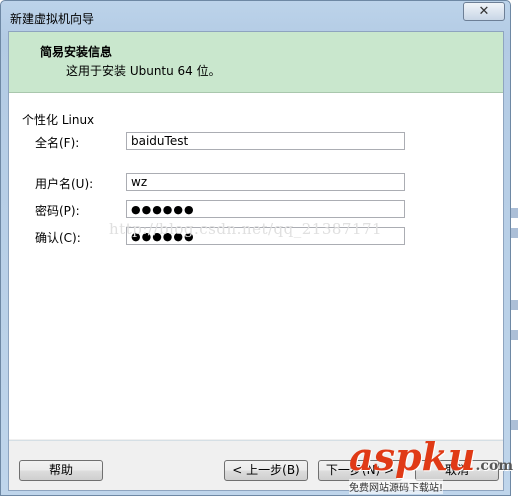  I want to click on back-button: < 上一步(B), so click(266, 470).